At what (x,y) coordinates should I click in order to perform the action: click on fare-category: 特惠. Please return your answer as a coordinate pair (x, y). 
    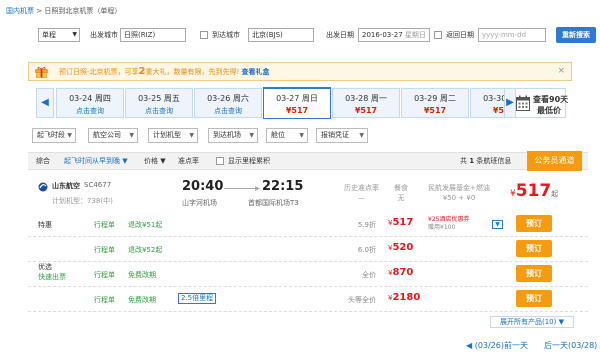
    Looking at the image, I should click on (45, 225).